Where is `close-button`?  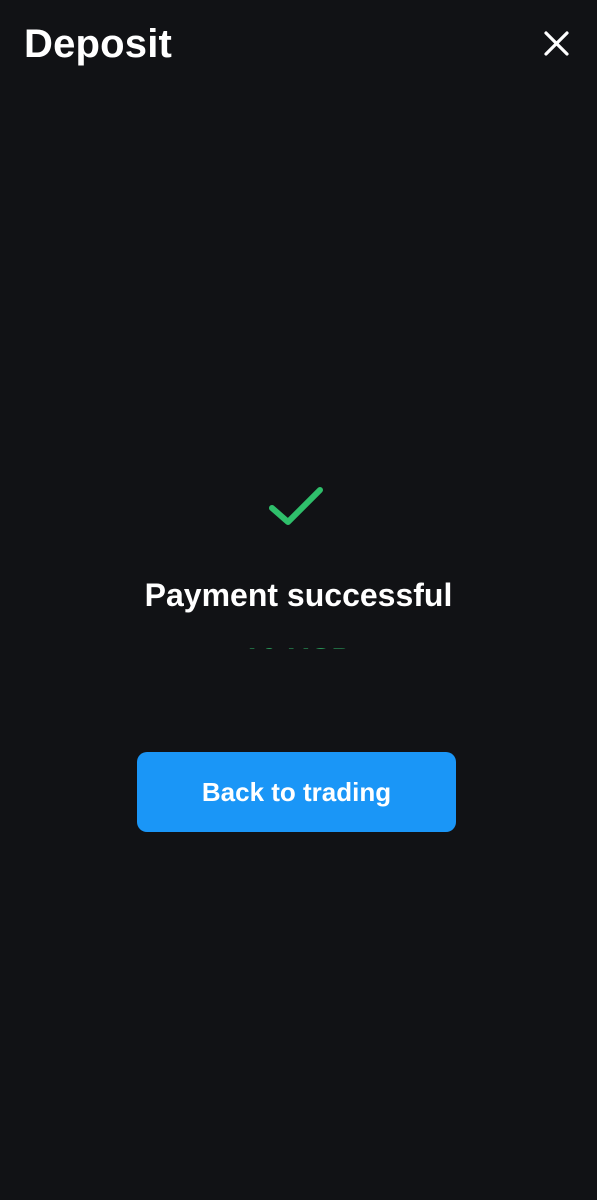
close-button is located at coordinates (556, 44).